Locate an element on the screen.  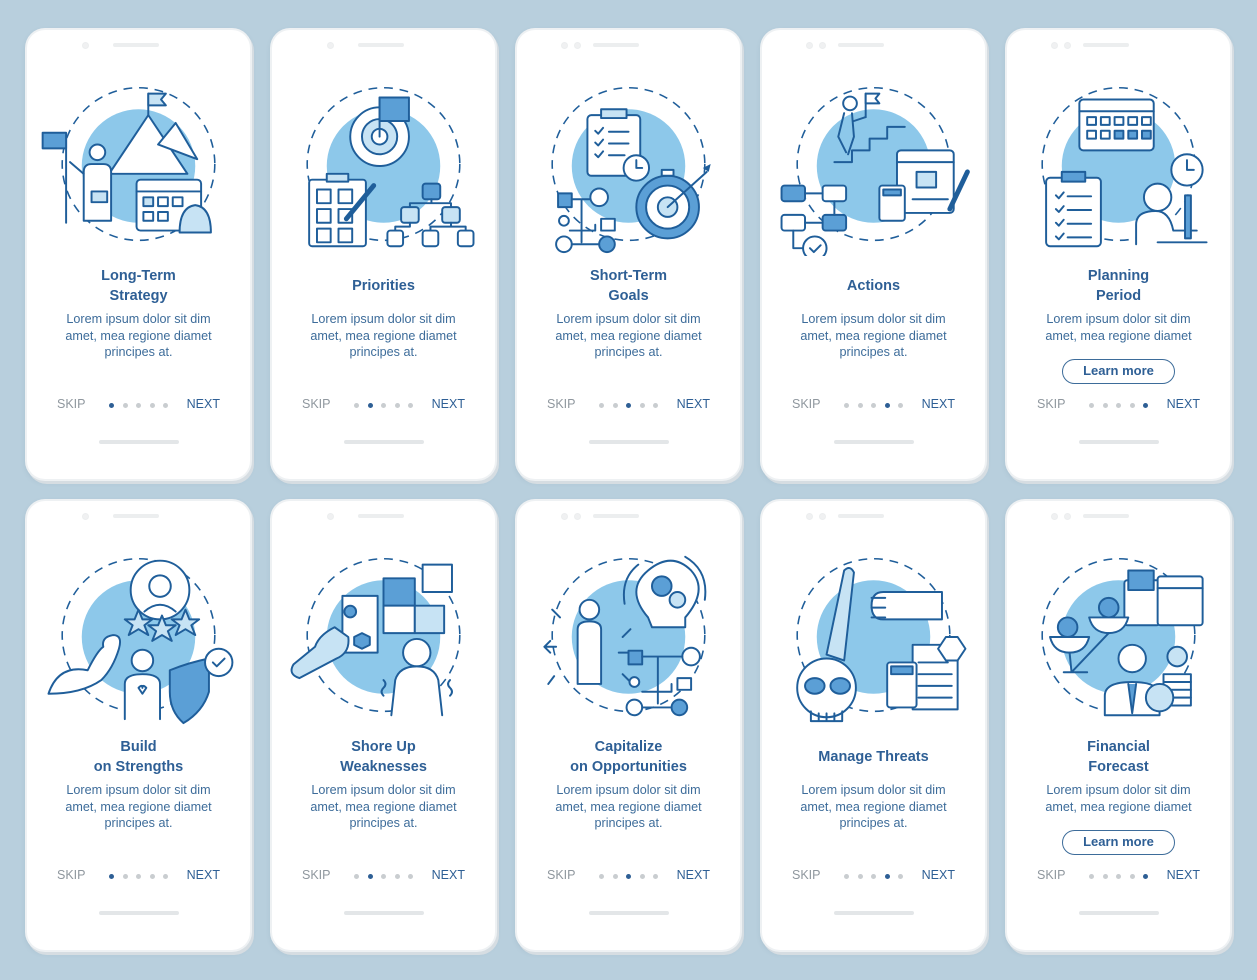
onboarding-nav: SKIP NEXT is located at coordinates (873, 876).